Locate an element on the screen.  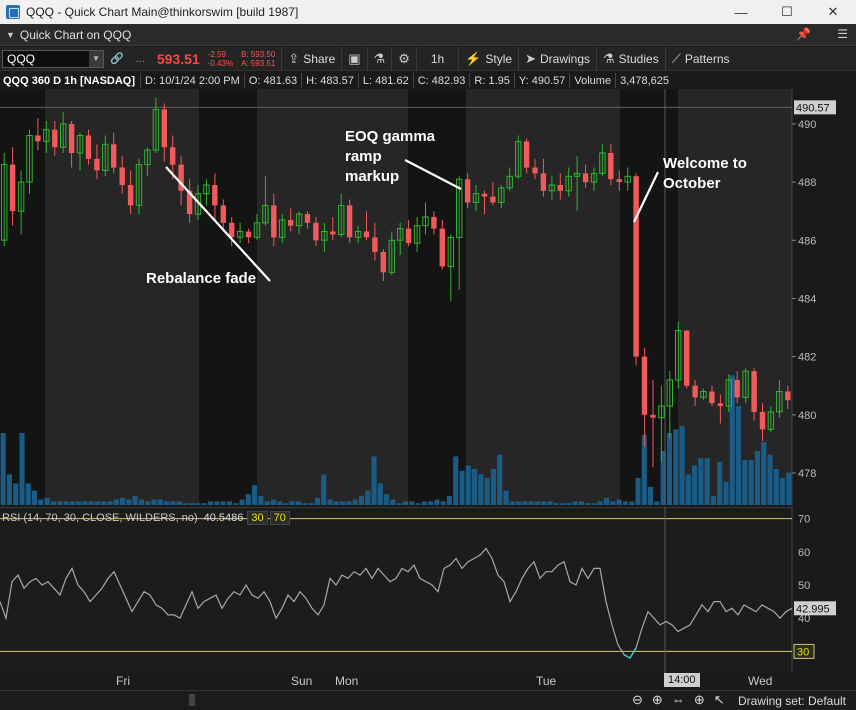
price-tick-label: 482 is located at coordinates (807, 358).